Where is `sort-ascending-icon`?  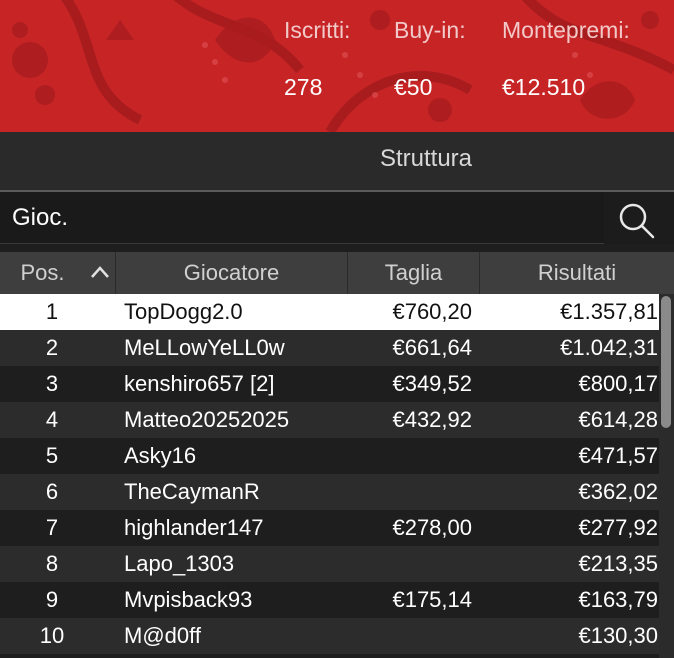 sort-ascending-icon is located at coordinates (100, 272).